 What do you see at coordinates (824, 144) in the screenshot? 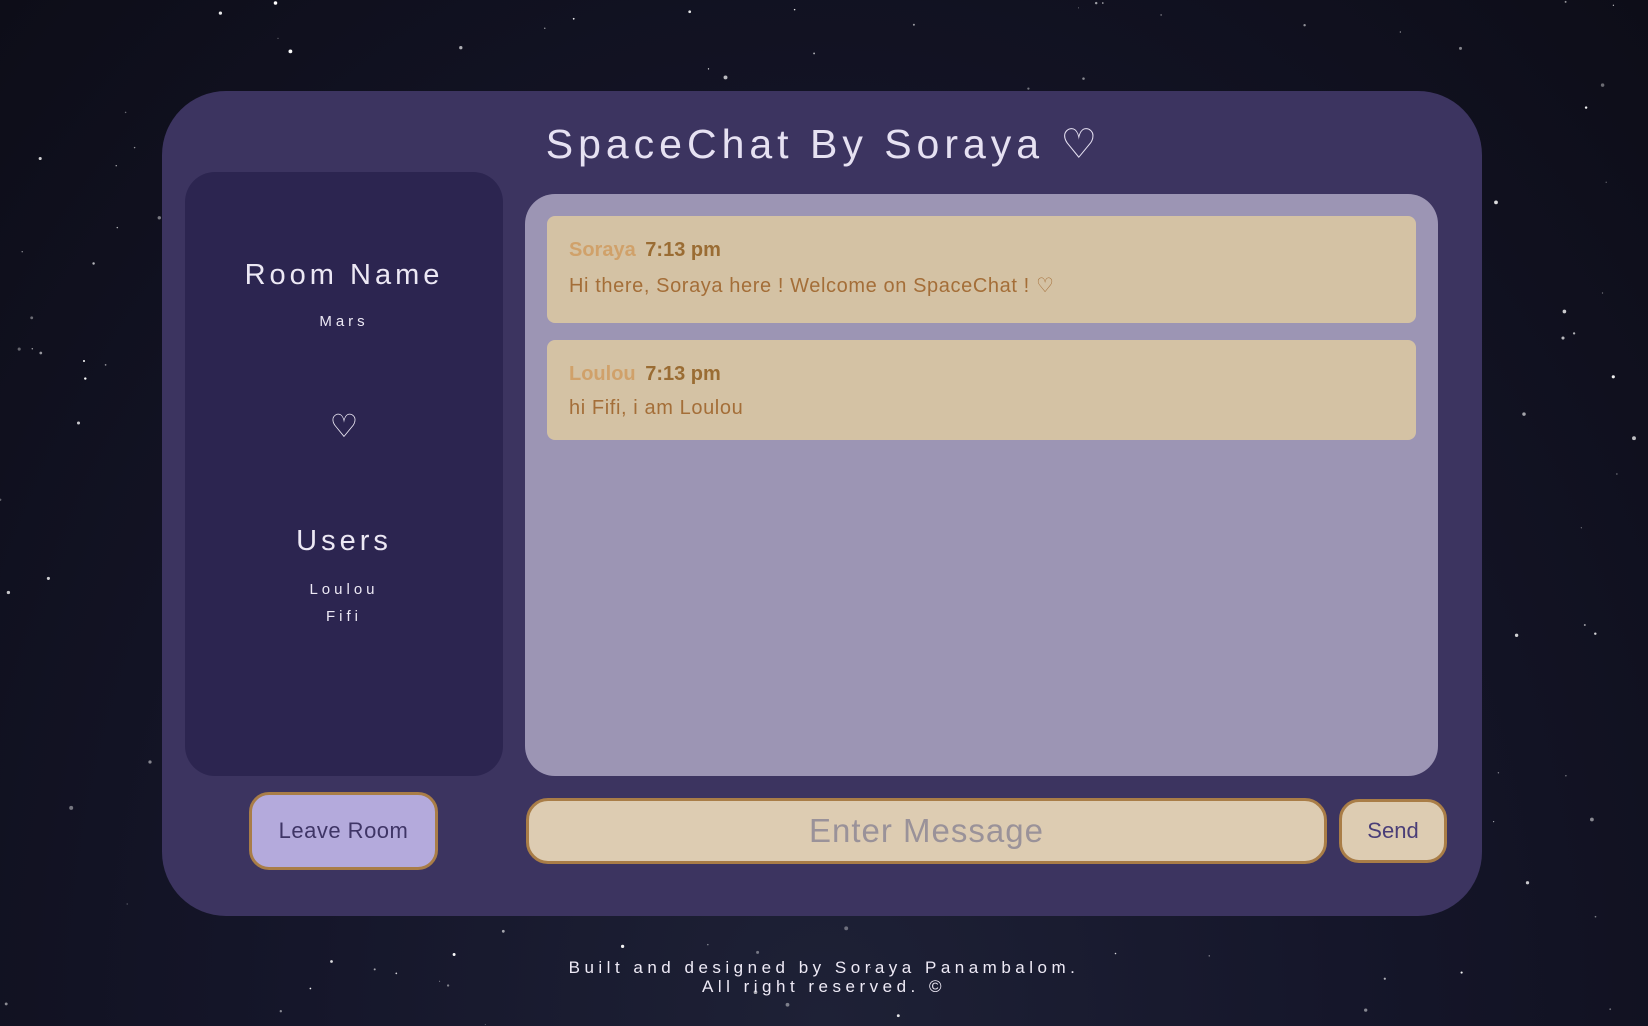
I see `page-title: SpaceChat By Soraya ♡` at bounding box center [824, 144].